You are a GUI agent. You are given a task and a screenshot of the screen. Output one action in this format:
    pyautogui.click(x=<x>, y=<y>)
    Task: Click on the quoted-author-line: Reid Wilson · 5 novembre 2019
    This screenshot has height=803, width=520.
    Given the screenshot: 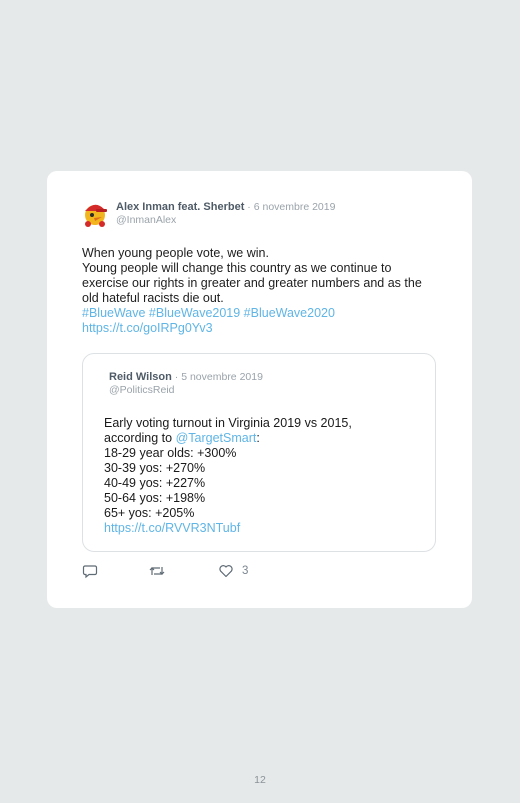 What is the action you would take?
    pyautogui.click(x=186, y=377)
    